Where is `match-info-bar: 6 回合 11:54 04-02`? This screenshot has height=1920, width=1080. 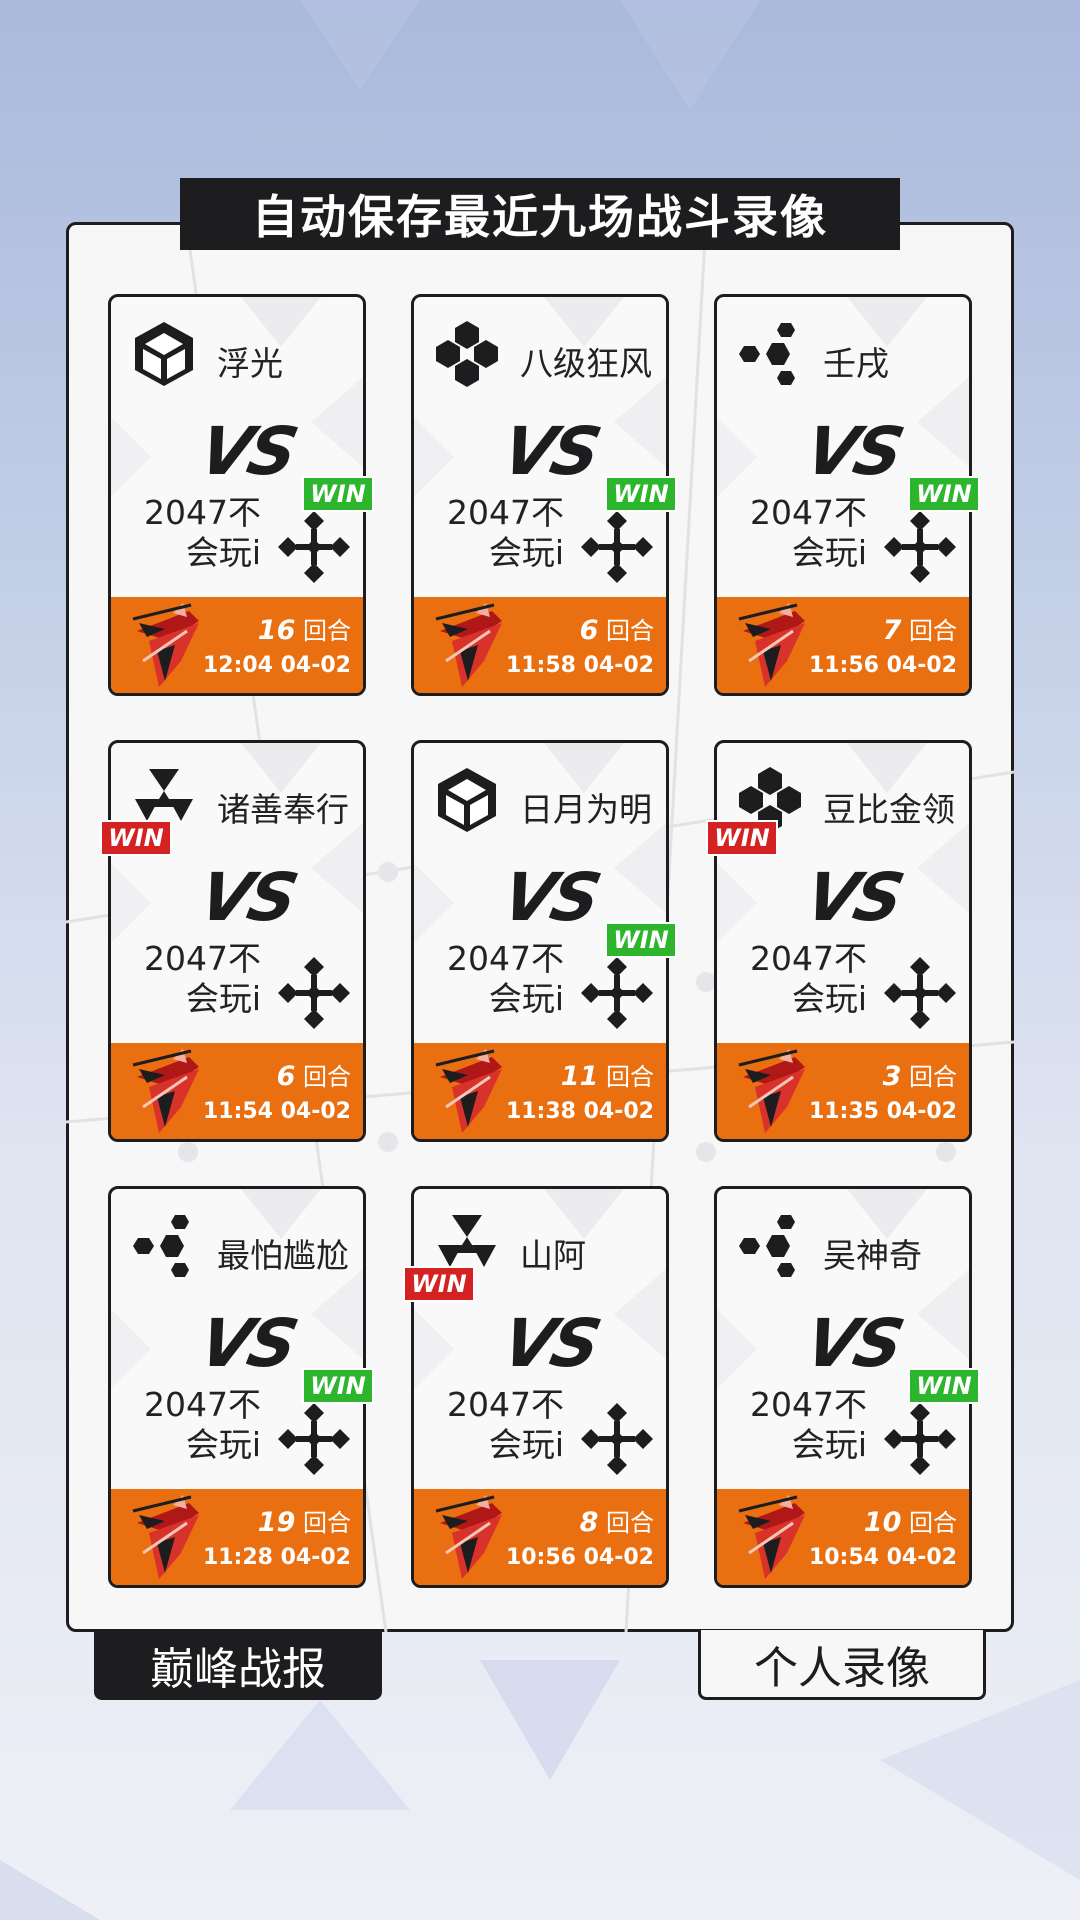 match-info-bar: 6 回合 11:54 04-02 is located at coordinates (237, 1091).